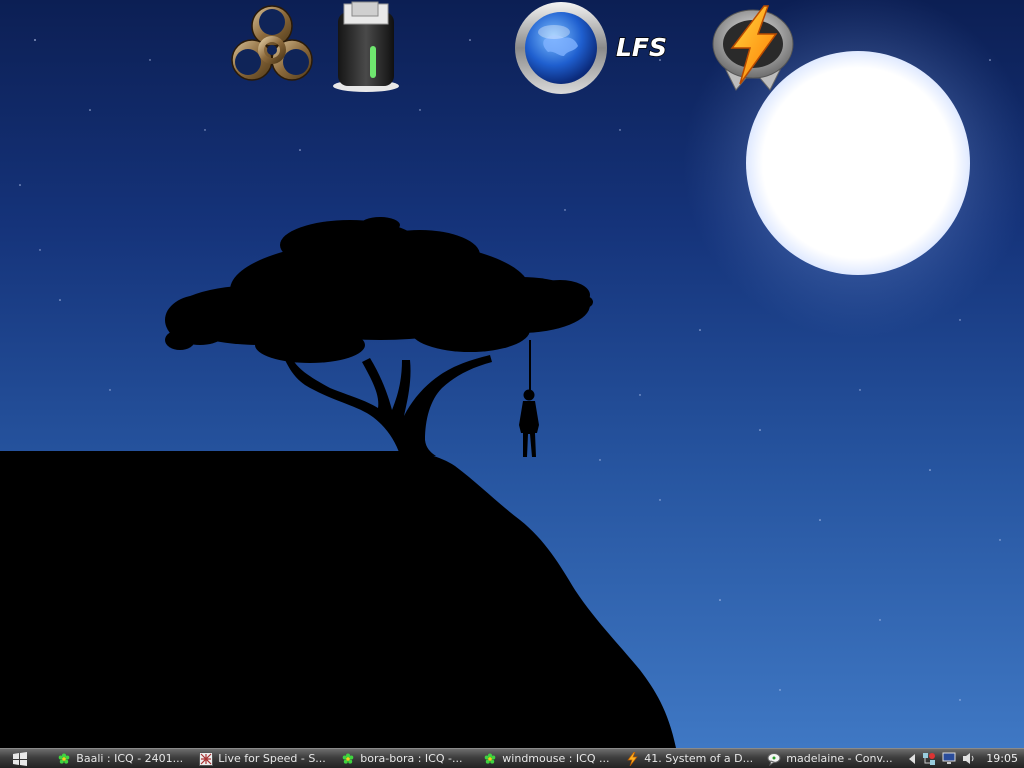 Image resolution: width=1024 pixels, height=768 pixels. I want to click on expand-arrow-icon, so click(912, 758).